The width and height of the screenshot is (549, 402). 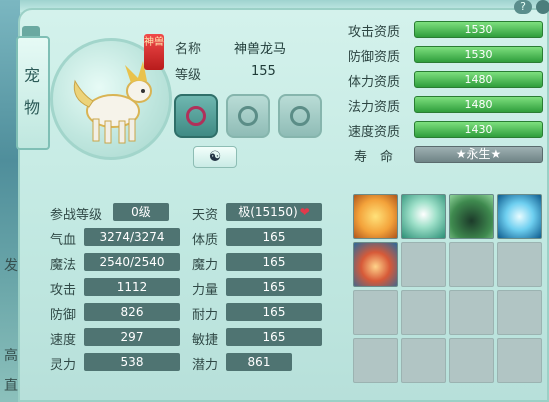 I want to click on speed-value: 297, so click(x=132, y=337).